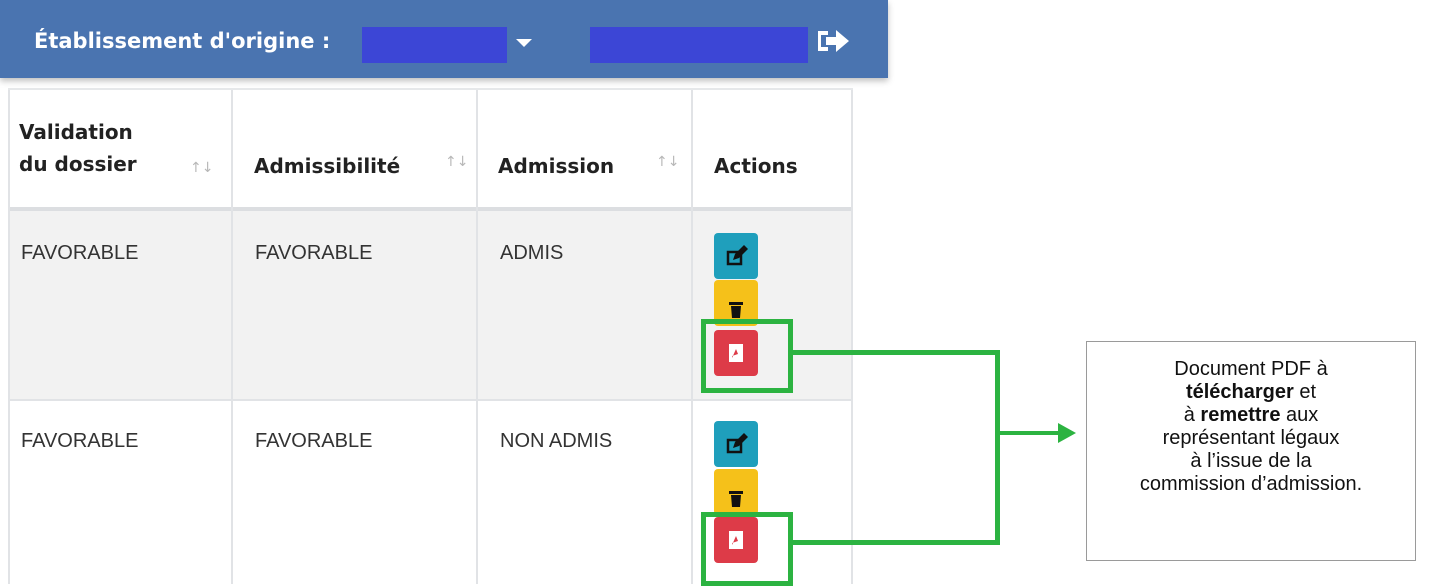 This screenshot has height=588, width=1434. I want to click on callout-text: aux, so click(1299, 415).